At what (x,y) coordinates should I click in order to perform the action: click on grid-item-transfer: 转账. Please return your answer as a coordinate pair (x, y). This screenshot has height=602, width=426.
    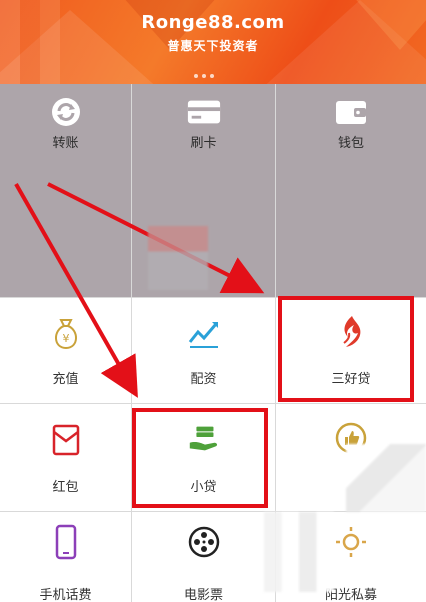
    Looking at the image, I should click on (66, 191).